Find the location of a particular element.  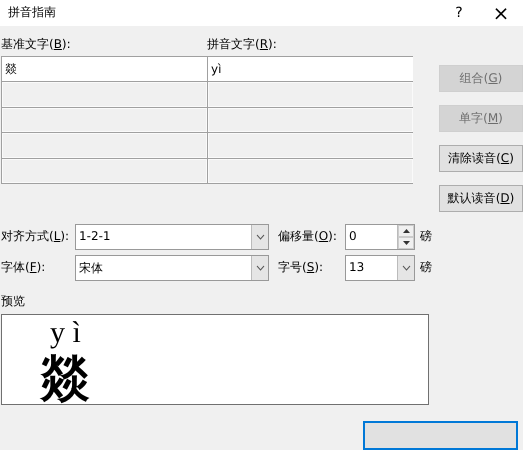

field-label: 字号(S): is located at coordinates (301, 267).